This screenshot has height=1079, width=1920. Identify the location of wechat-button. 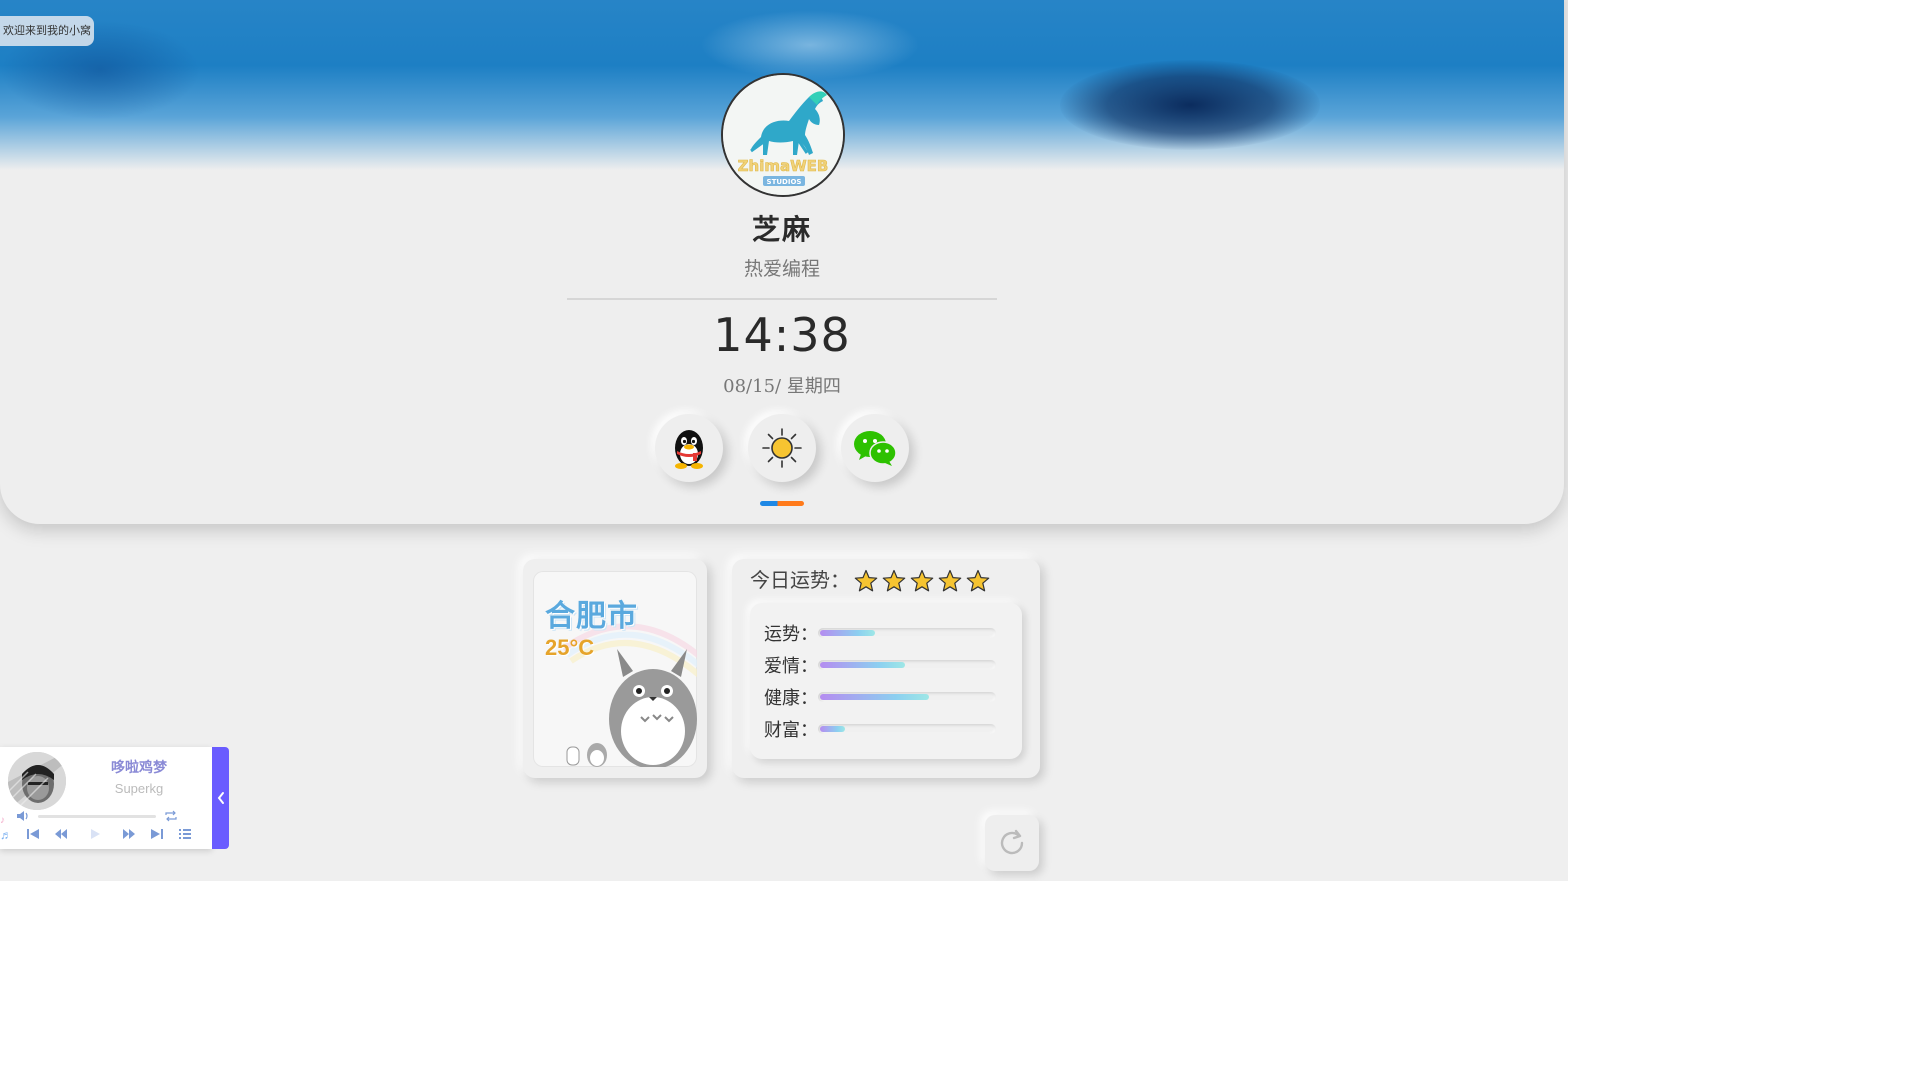
(875, 448).